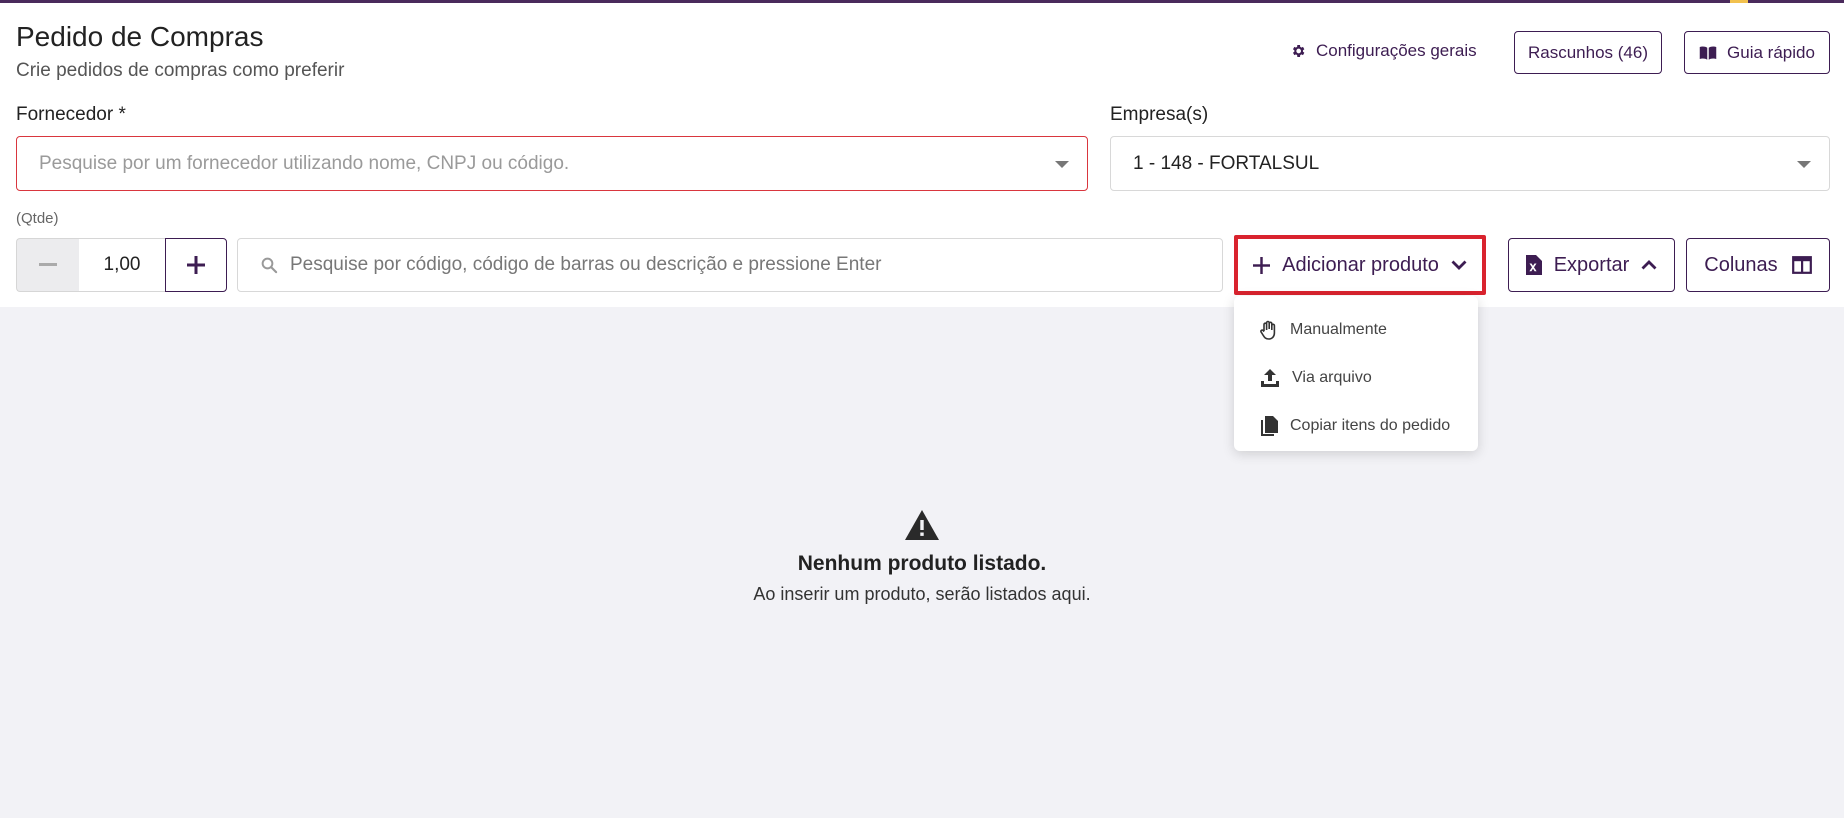  What do you see at coordinates (1270, 378) in the screenshot?
I see `upload-icon` at bounding box center [1270, 378].